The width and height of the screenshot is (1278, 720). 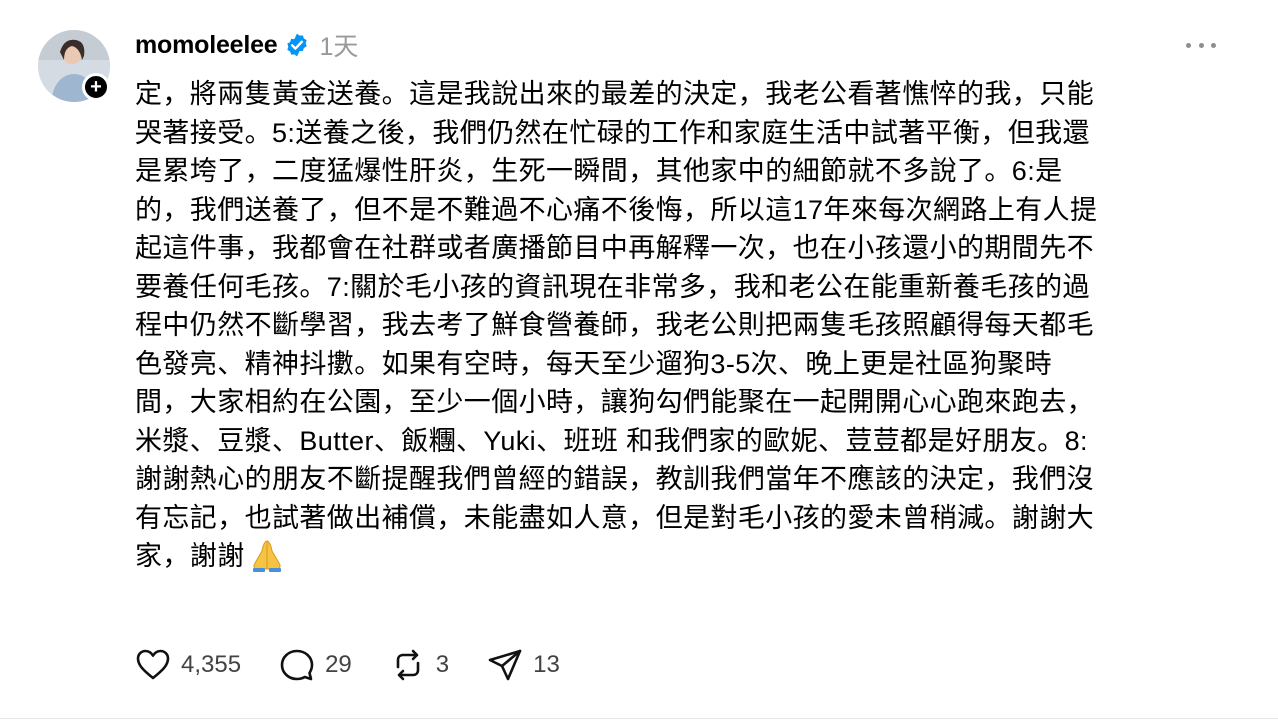 What do you see at coordinates (594, 363) in the screenshot?
I see `post-body-line: 色發亮、精神抖擻。如果有空時，每天至少遛狗3-5次、晚上更是社區狗聚時` at bounding box center [594, 363].